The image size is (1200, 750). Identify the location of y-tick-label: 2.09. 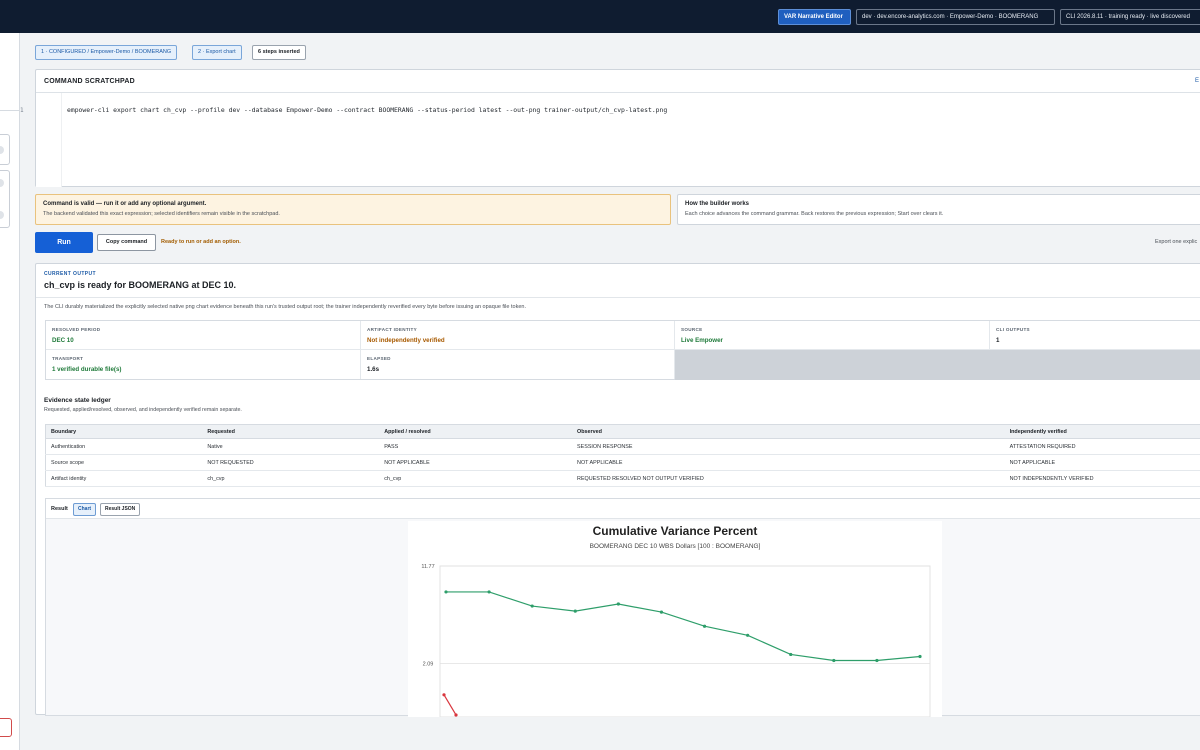
(428, 665).